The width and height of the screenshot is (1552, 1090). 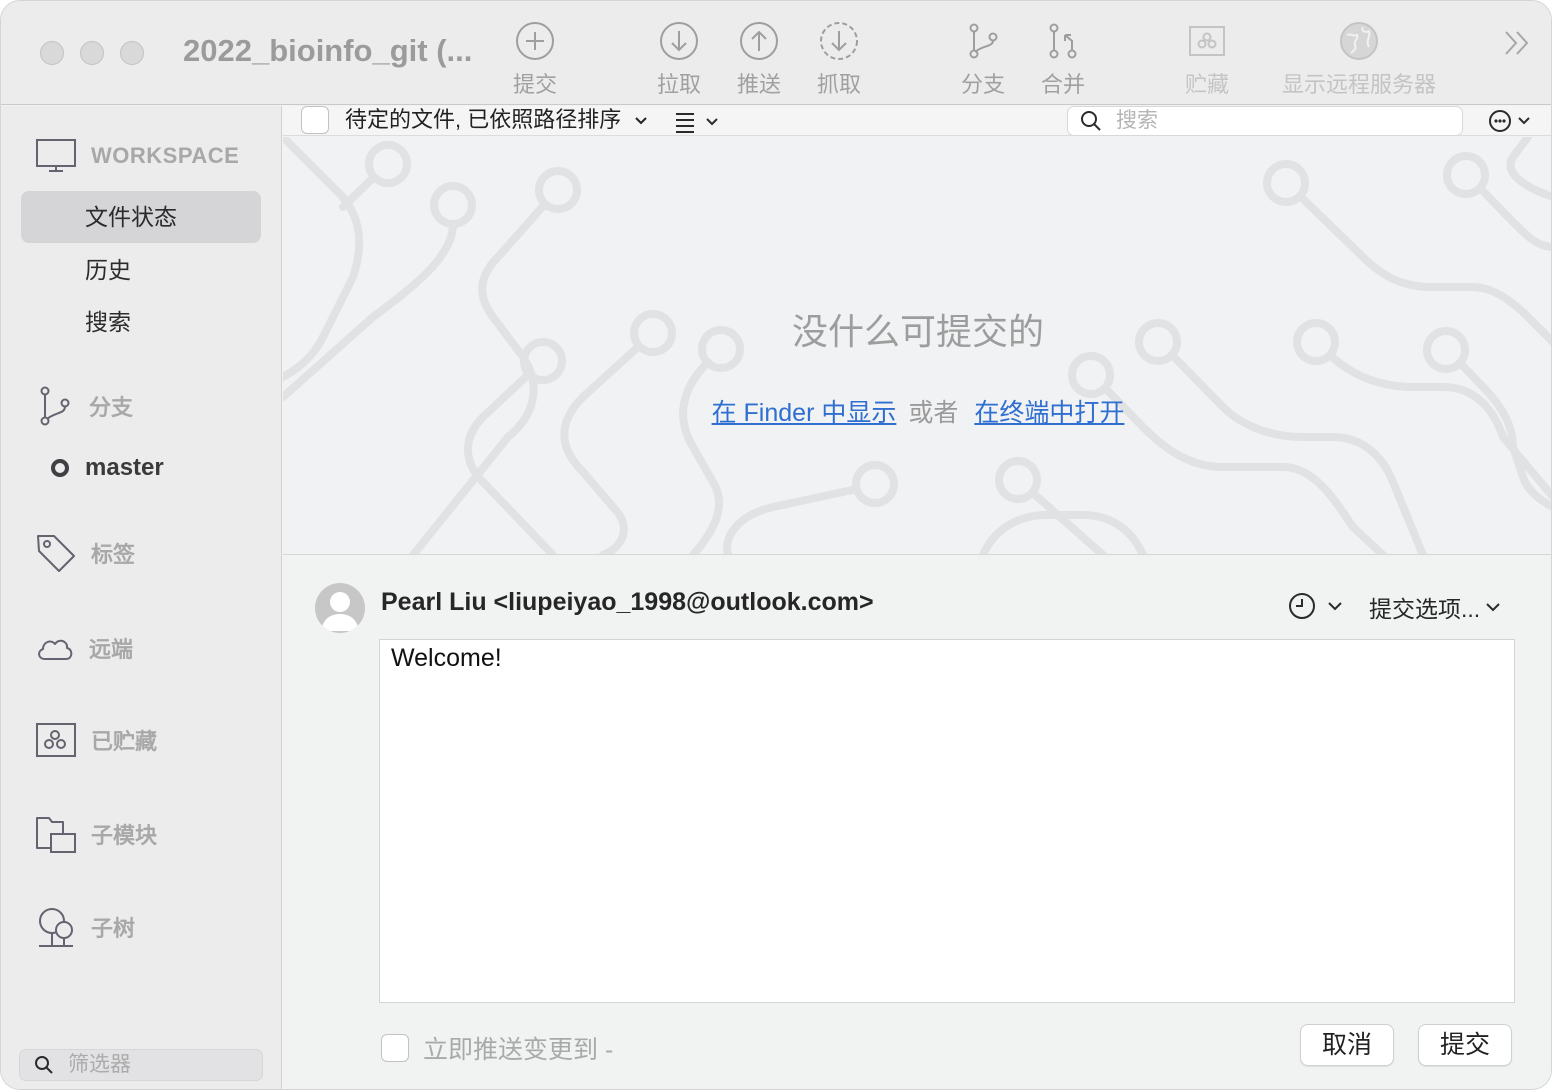 What do you see at coordinates (85, 927) in the screenshot?
I see `sidebar-section-subtrees: 子树` at bounding box center [85, 927].